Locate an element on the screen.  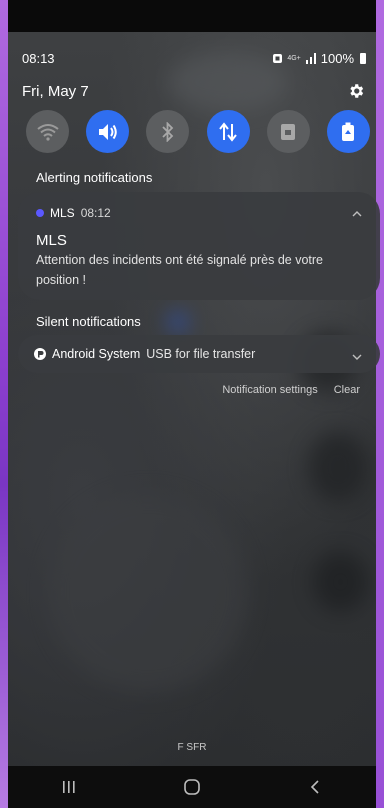
battery-saver-icon is located at coordinates (348, 131).